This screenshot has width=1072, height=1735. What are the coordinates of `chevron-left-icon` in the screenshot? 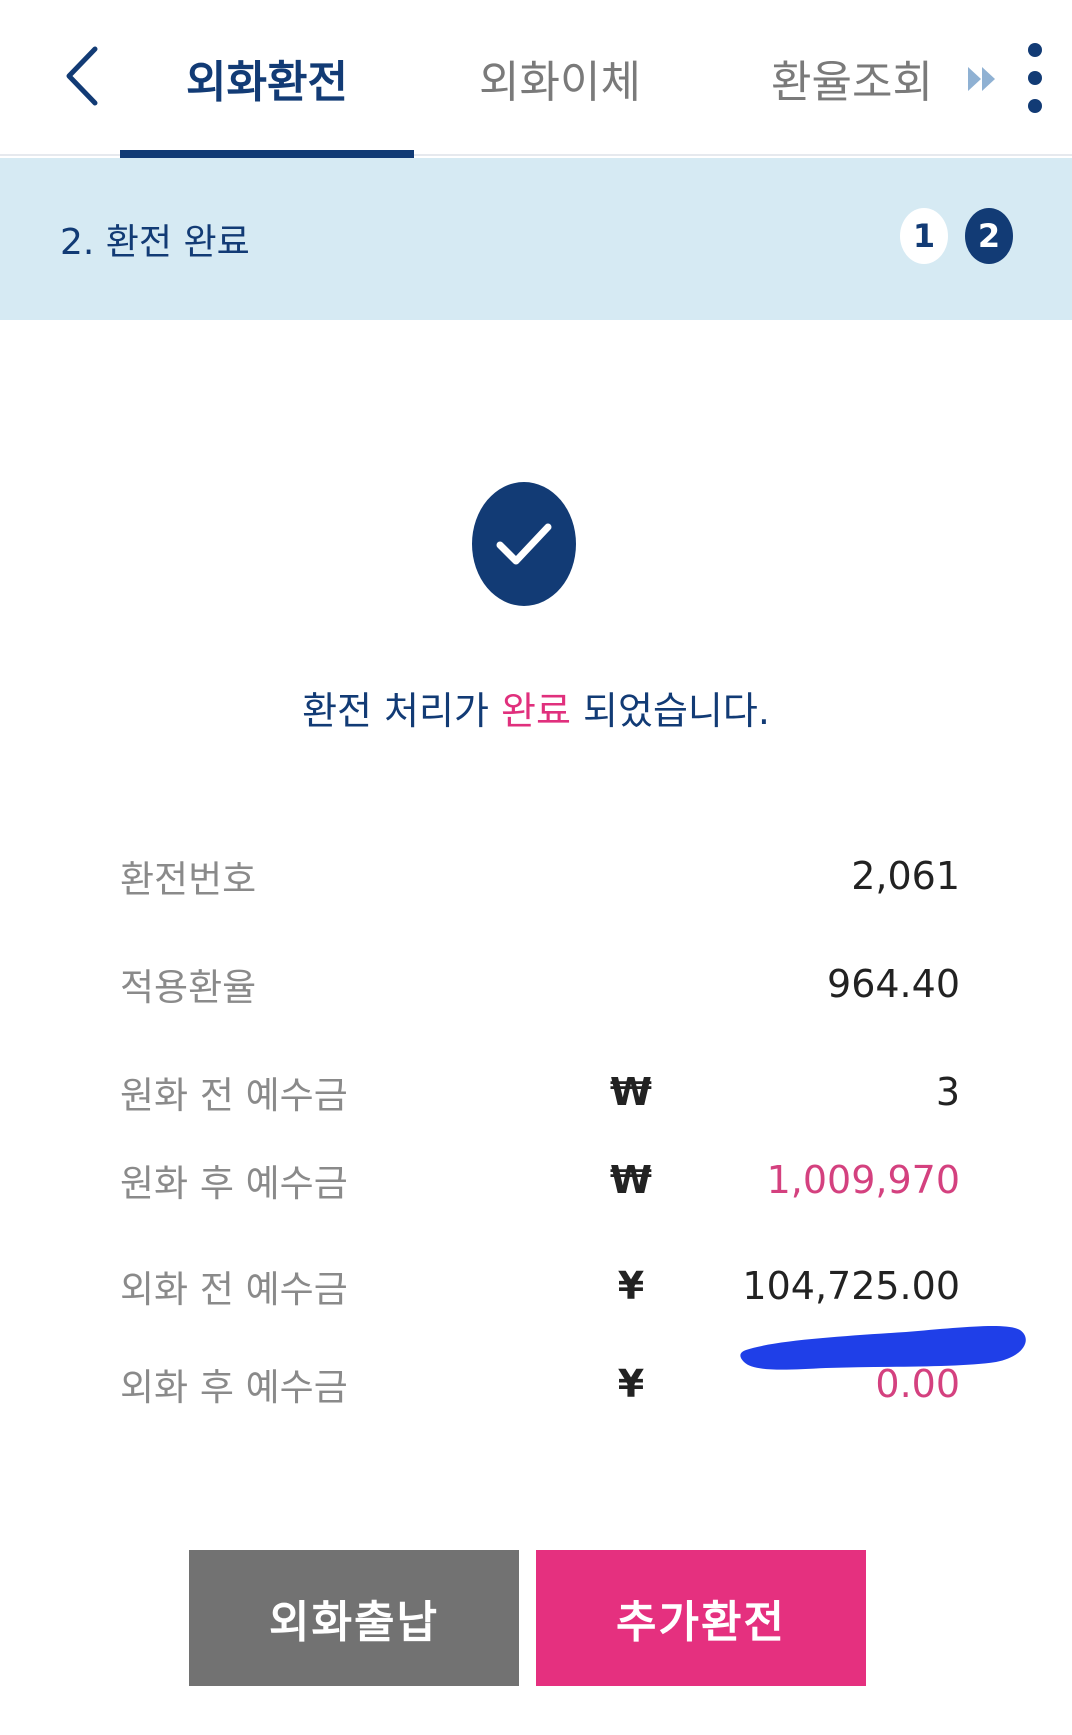 It's located at (82, 76).